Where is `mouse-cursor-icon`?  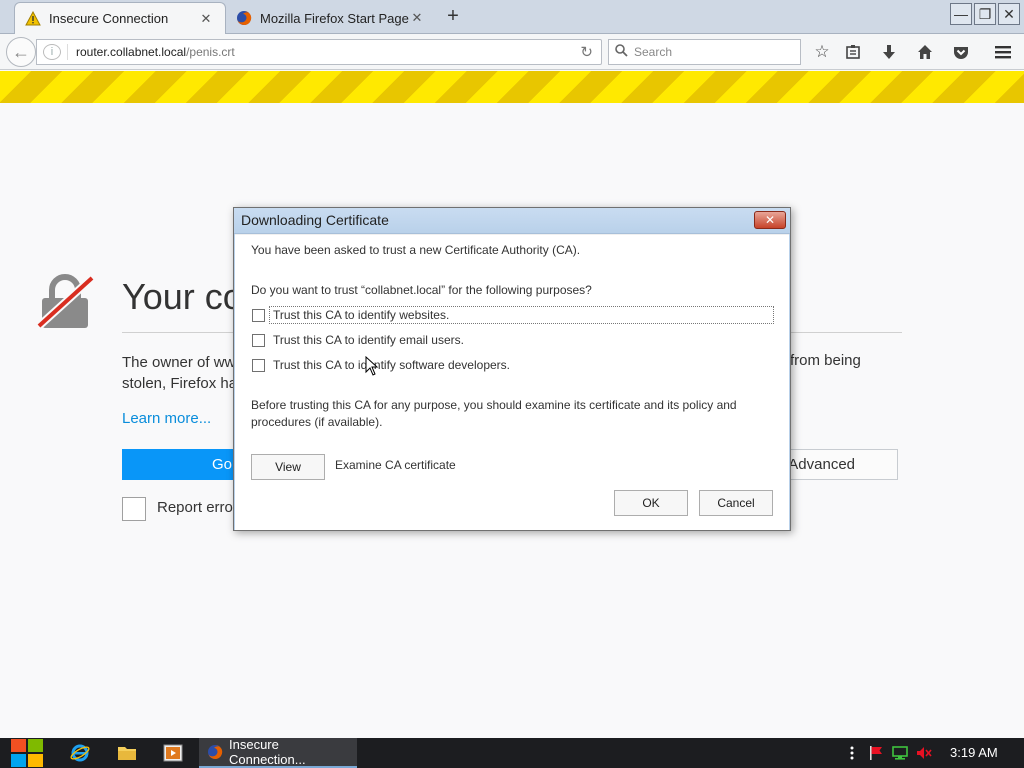
mouse-cursor-icon is located at coordinates (372, 365).